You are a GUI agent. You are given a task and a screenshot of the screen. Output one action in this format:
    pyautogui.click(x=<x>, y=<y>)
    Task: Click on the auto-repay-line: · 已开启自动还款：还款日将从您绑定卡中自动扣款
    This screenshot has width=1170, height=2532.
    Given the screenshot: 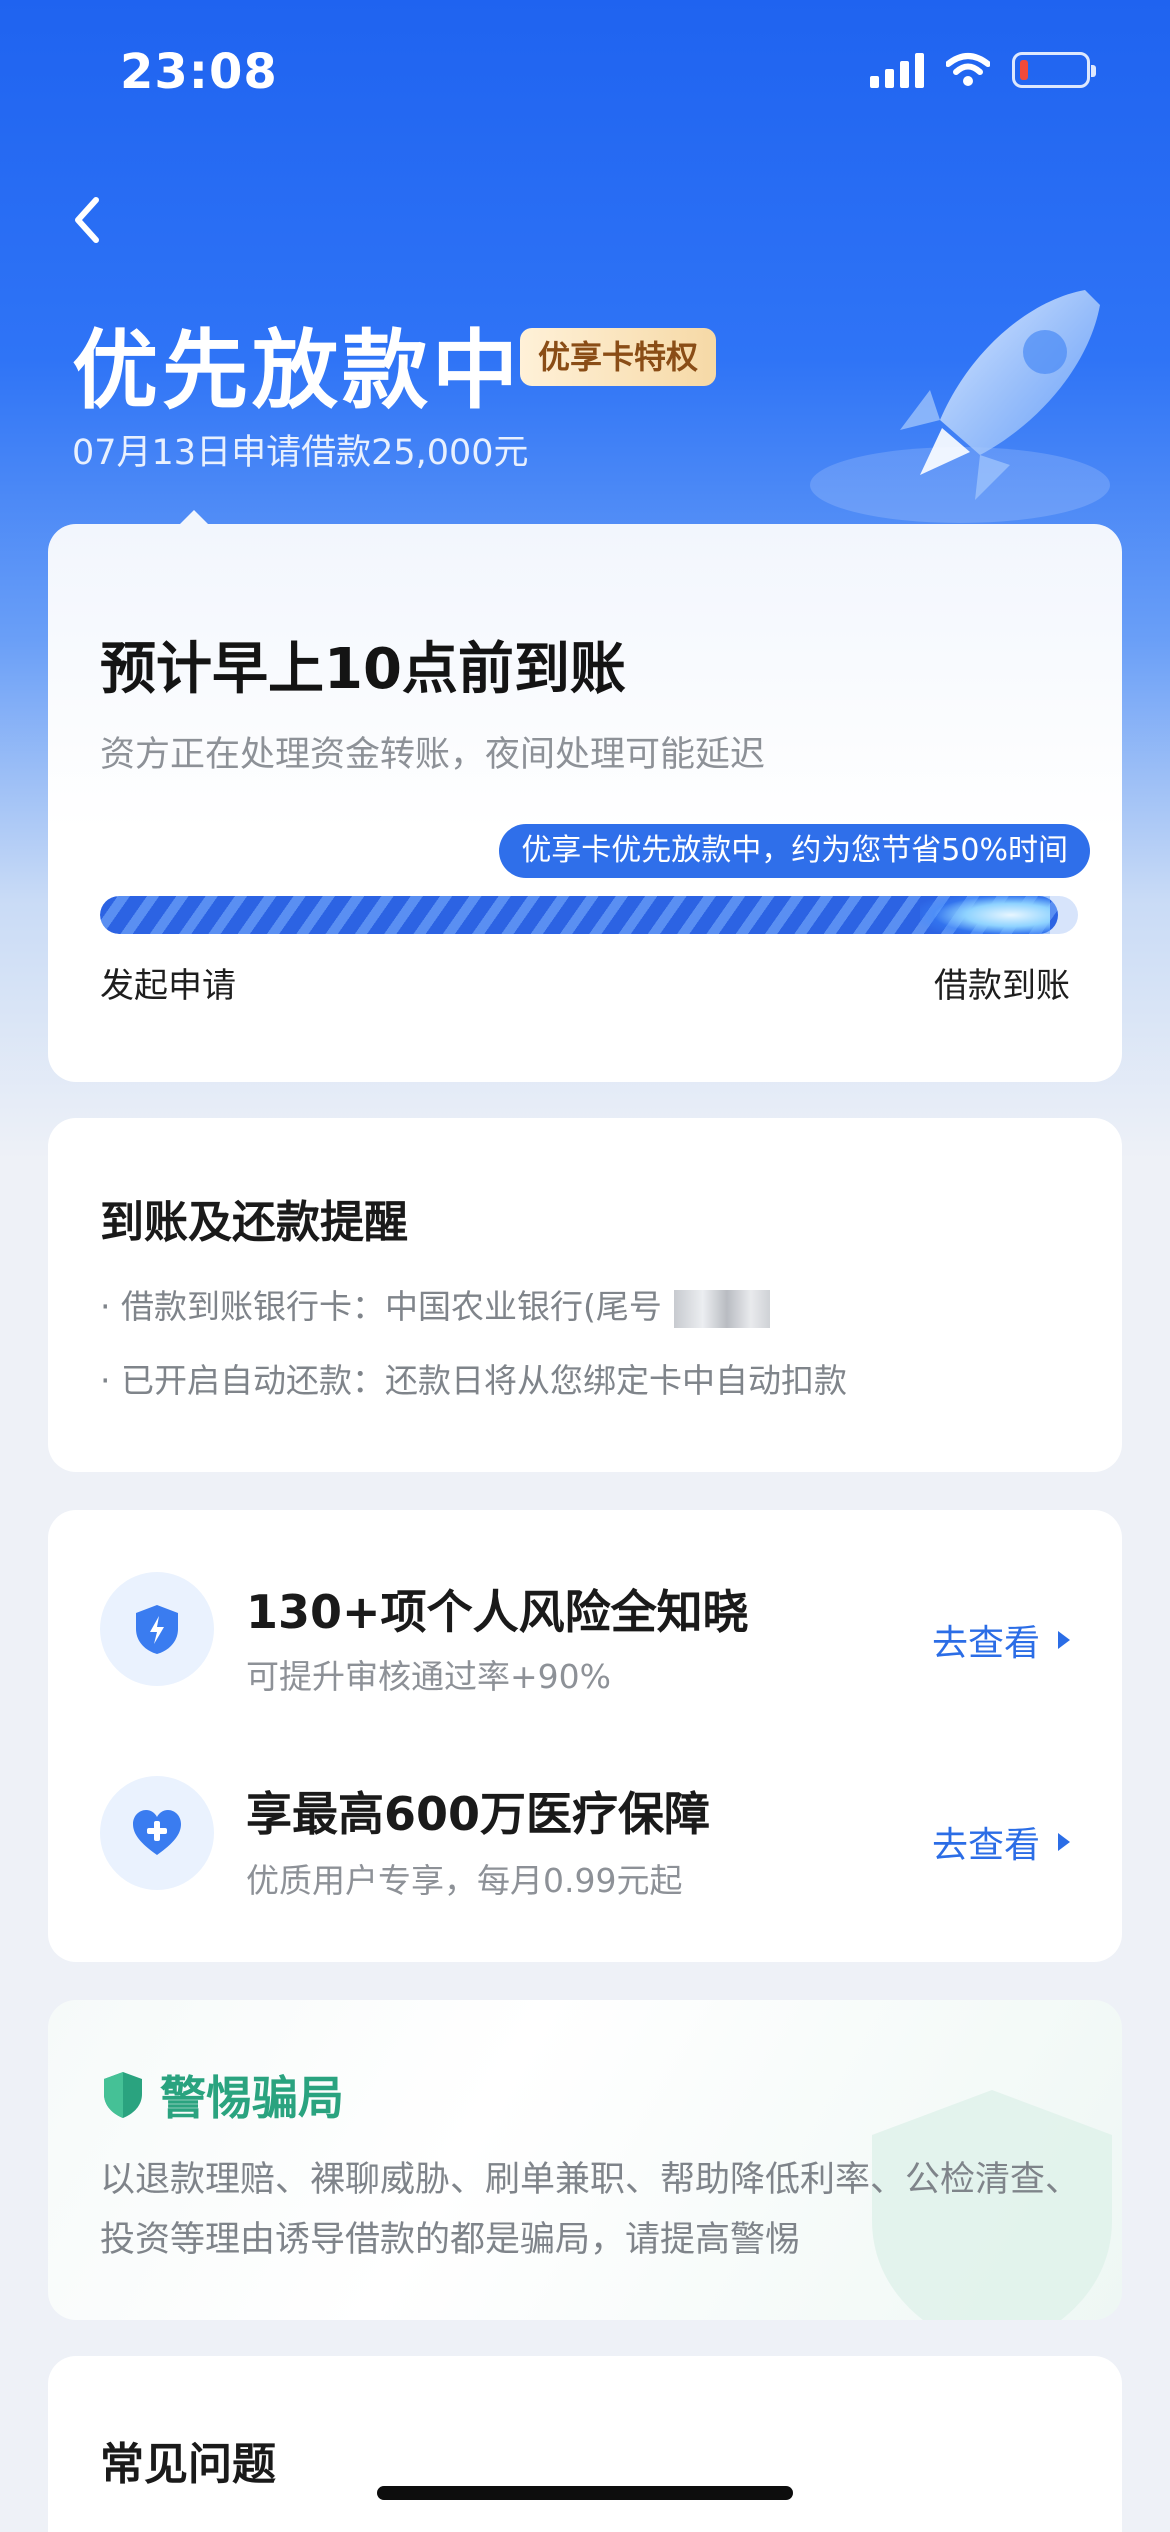 What is the action you would take?
    pyautogui.click(x=473, y=1380)
    